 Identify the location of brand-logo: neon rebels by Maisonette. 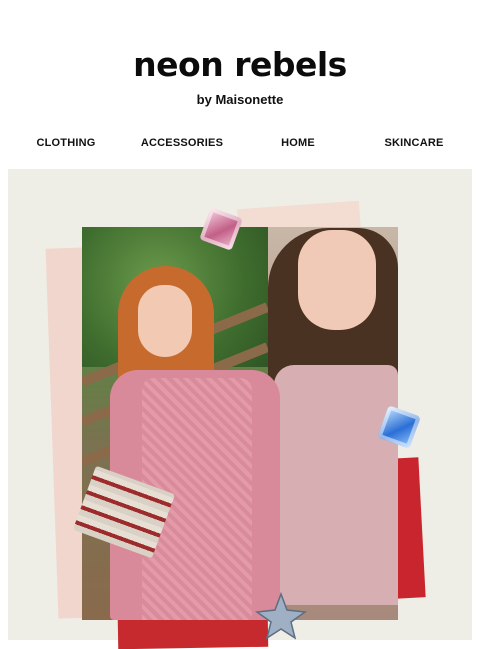
(240, 76).